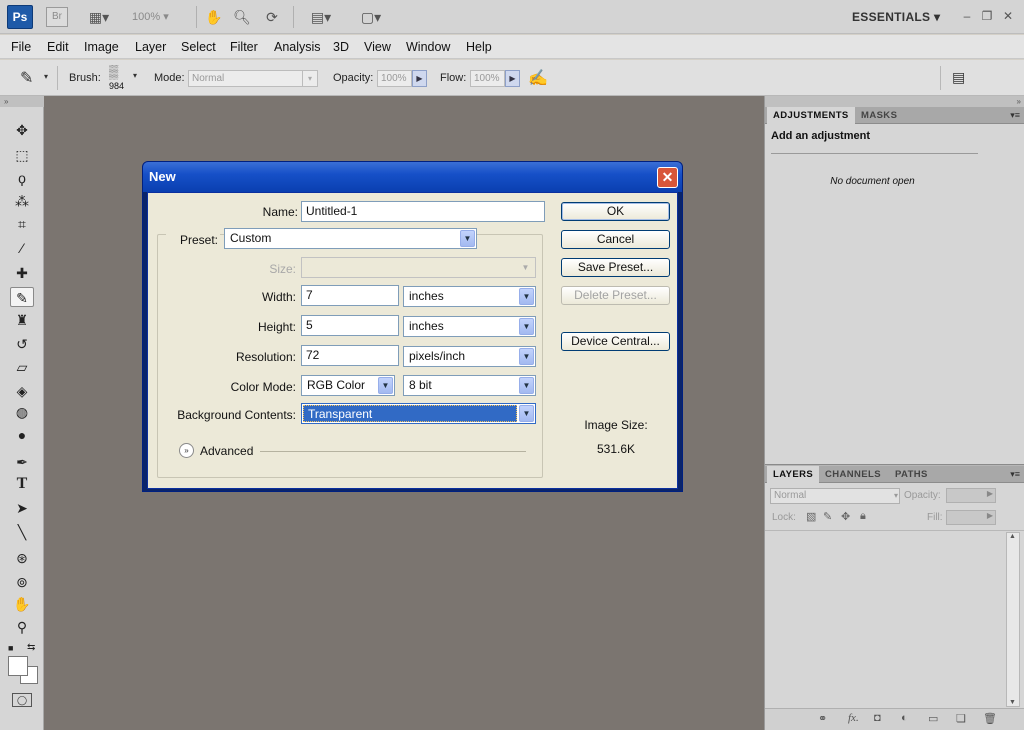  I want to click on menu-analysis: Analysis, so click(297, 47).